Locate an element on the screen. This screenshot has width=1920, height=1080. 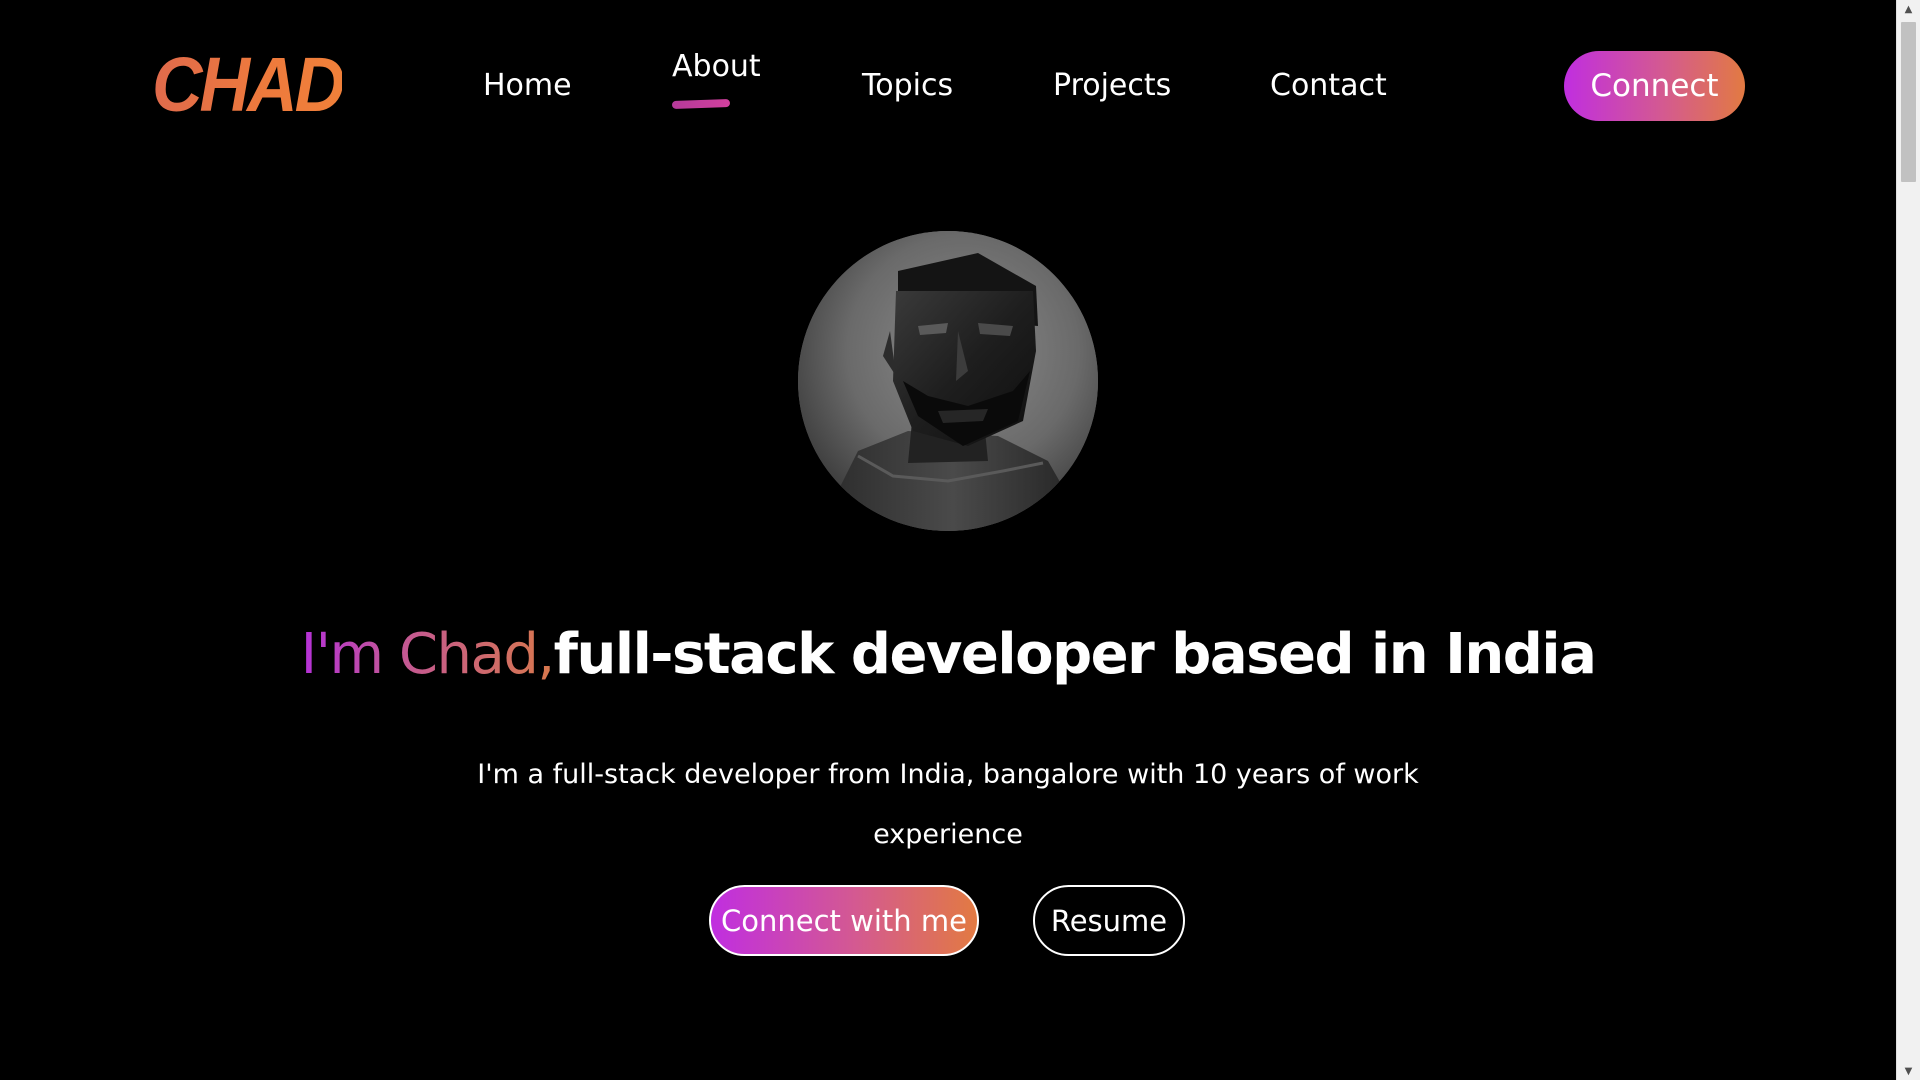
chevron-down-icon: ▼ is located at coordinates (1908, 1071).